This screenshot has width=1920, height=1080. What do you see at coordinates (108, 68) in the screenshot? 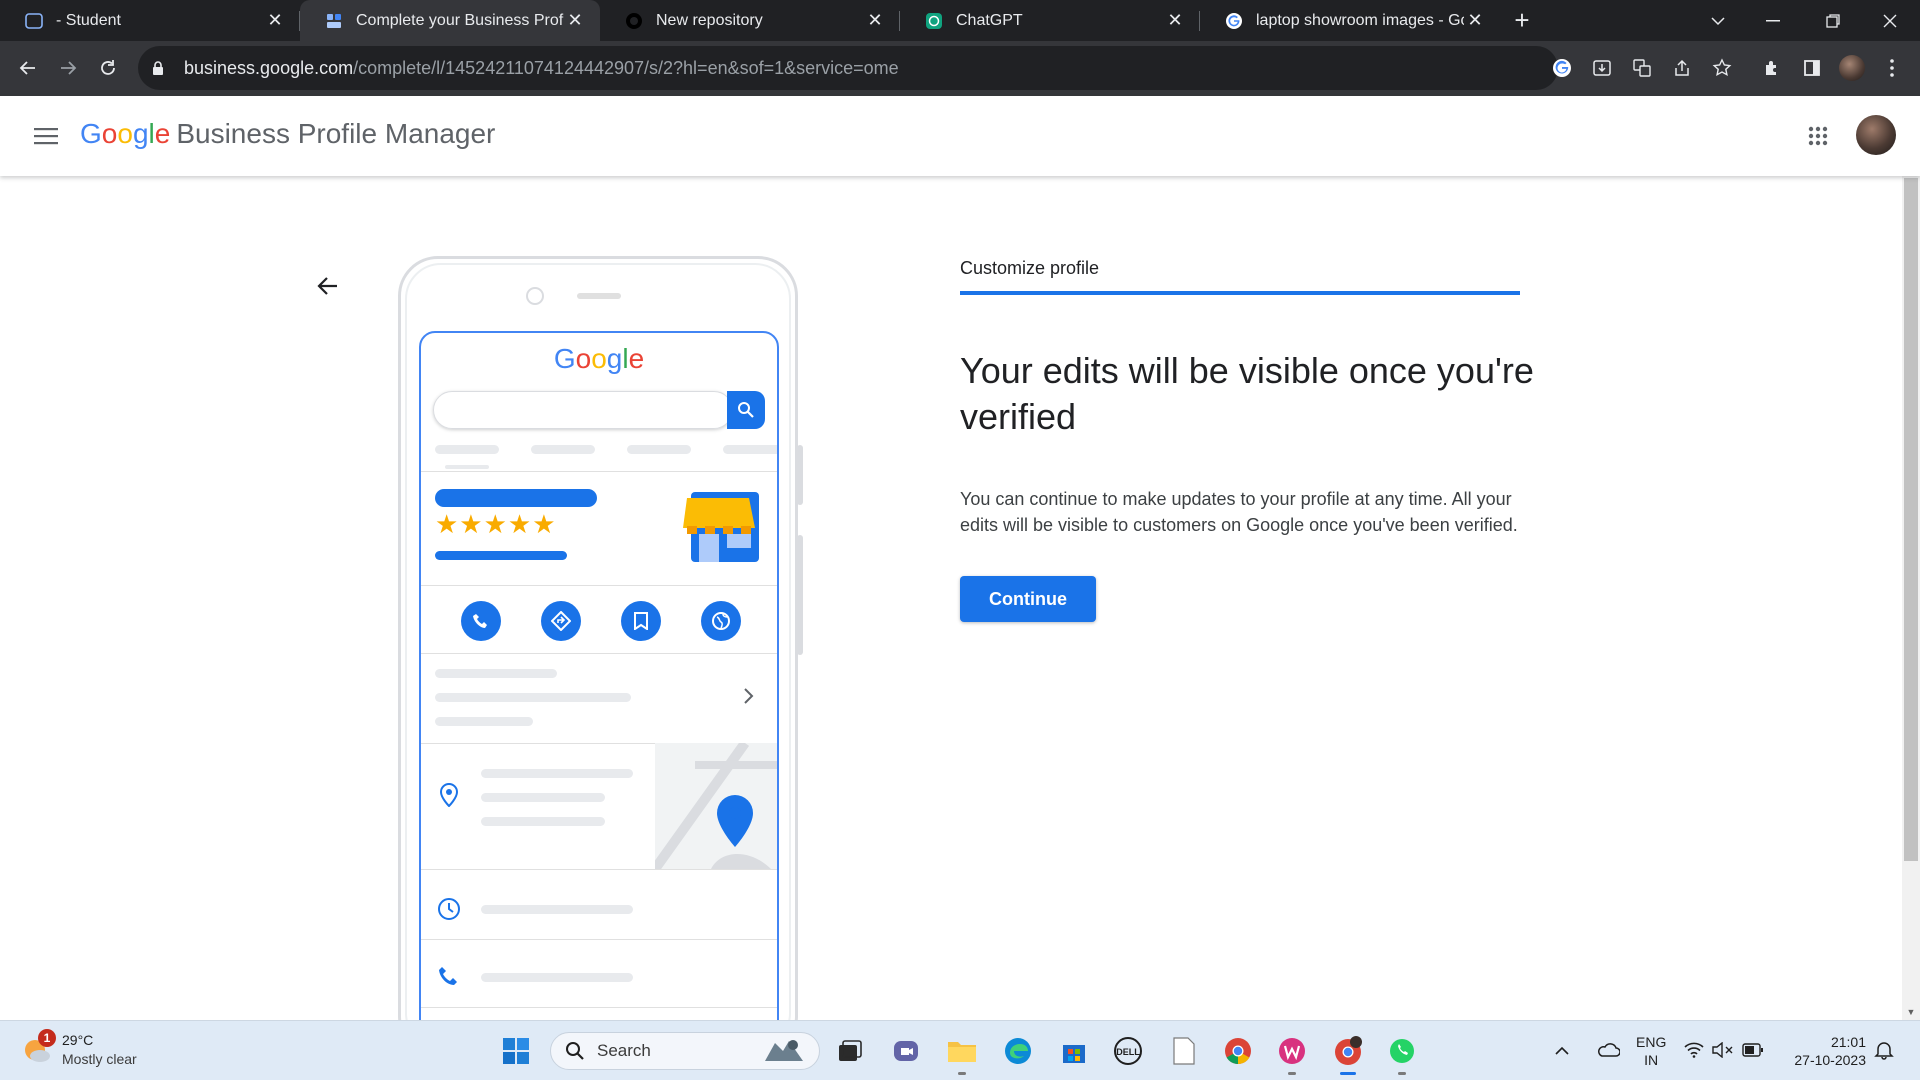
I see `reload-icon` at bounding box center [108, 68].